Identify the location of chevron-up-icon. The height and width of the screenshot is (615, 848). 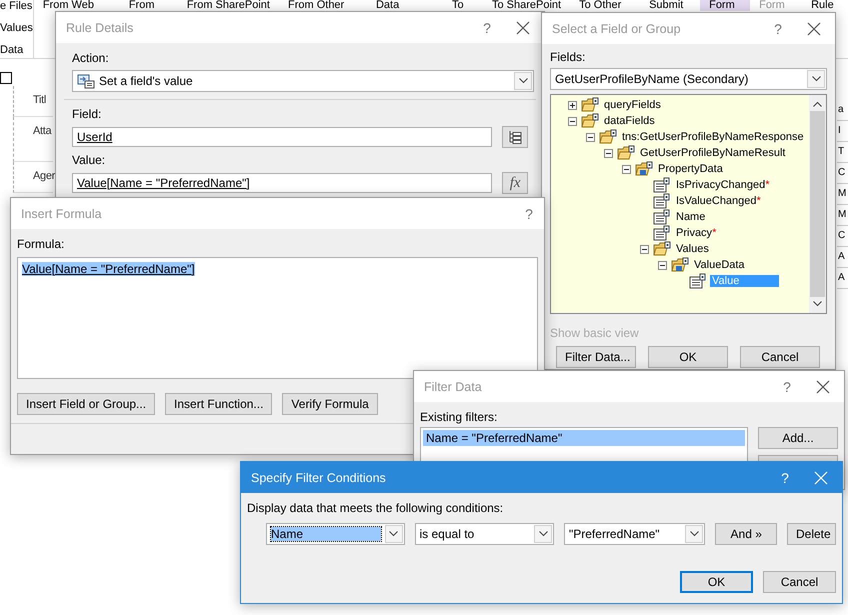
(817, 104).